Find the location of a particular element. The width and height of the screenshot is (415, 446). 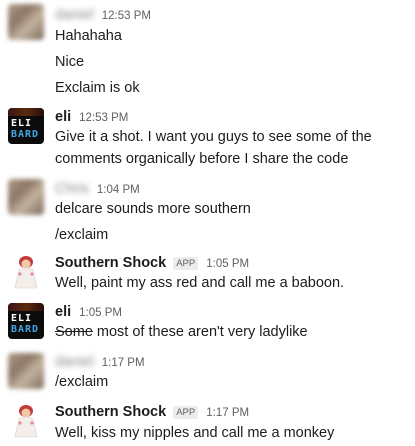

message-header: Southern Shock APP 1:17 PM is located at coordinates (152, 412).